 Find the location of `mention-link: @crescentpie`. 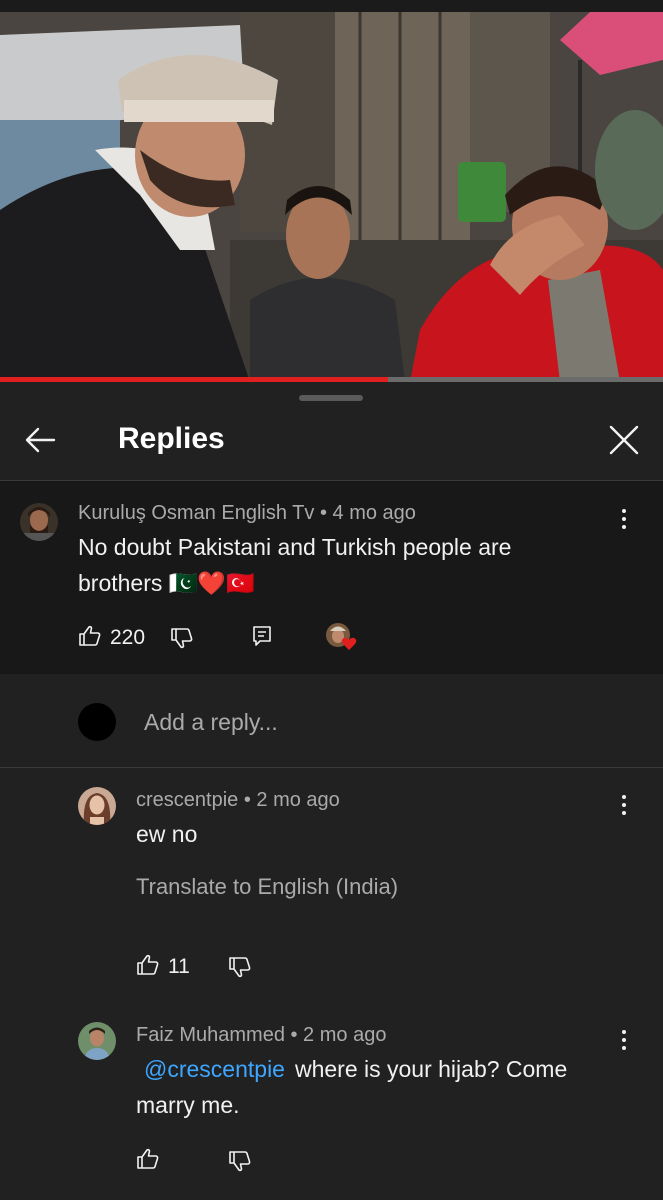

mention-link: @crescentpie is located at coordinates (215, 1069).